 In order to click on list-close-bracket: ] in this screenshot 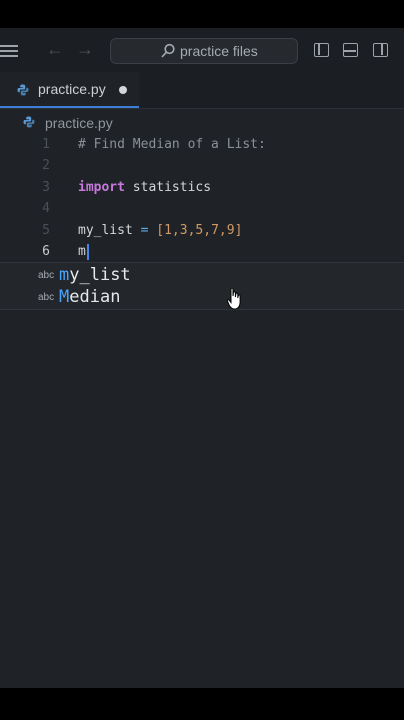, I will do `click(238, 230)`.